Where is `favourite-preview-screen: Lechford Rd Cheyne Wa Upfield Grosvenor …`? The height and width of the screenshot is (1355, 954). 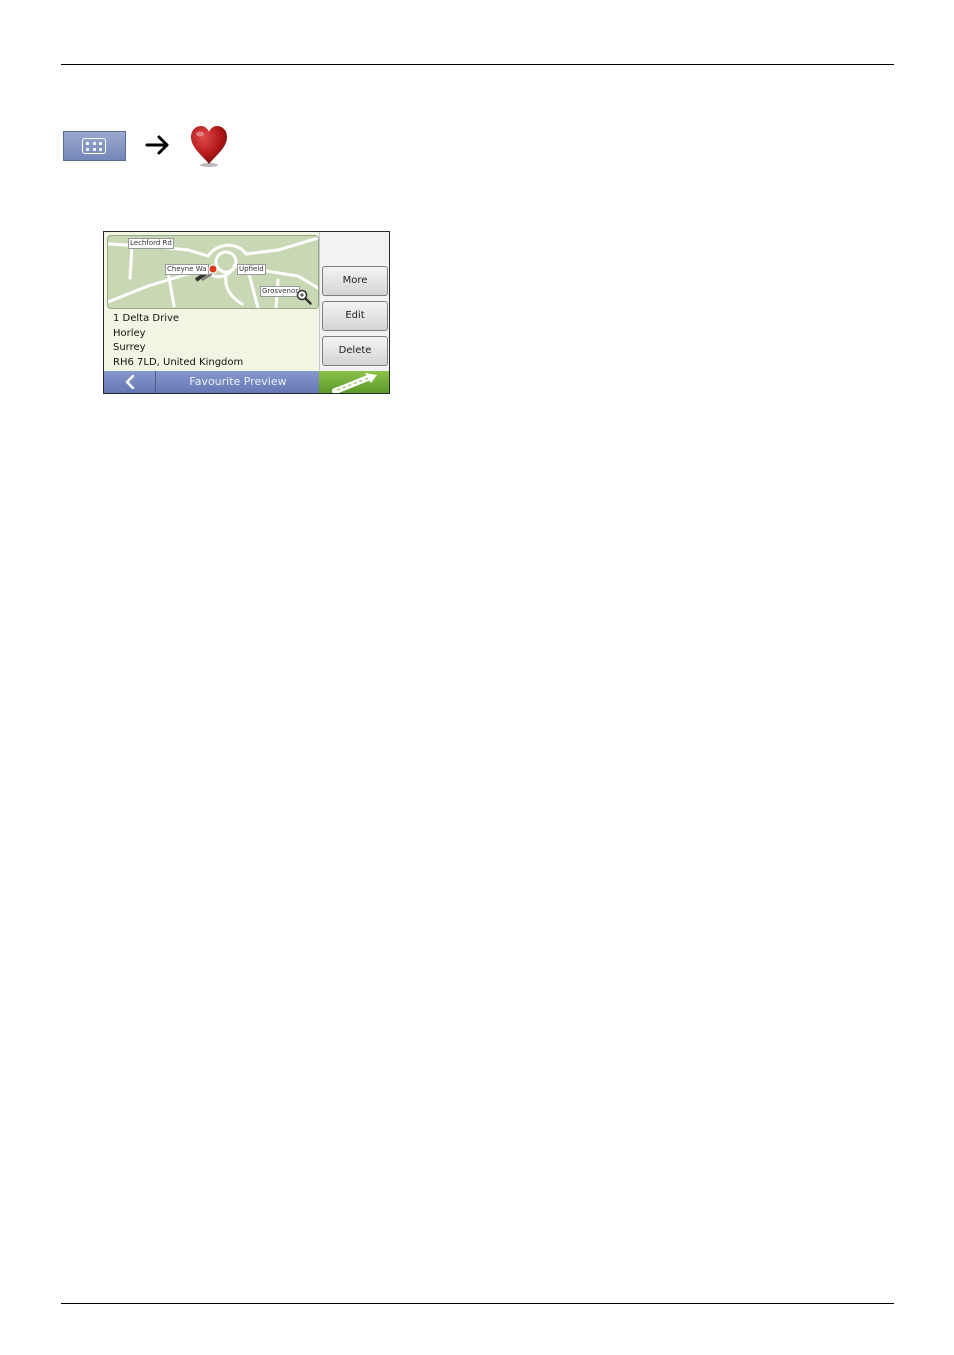
favourite-preview-screen: Lechford Rd Cheyne Wa Upfield Grosvenor … is located at coordinates (246, 312).